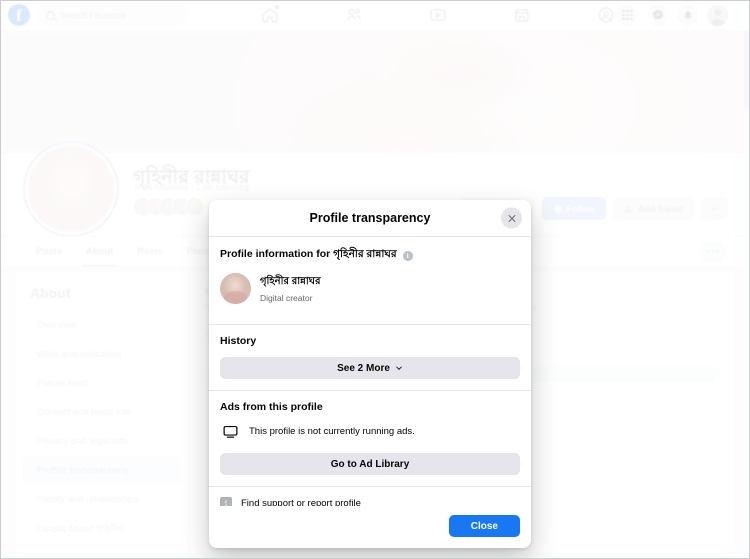 The image size is (750, 559). I want to click on dialog-profile-subtitle: Digital creator, so click(286, 298).